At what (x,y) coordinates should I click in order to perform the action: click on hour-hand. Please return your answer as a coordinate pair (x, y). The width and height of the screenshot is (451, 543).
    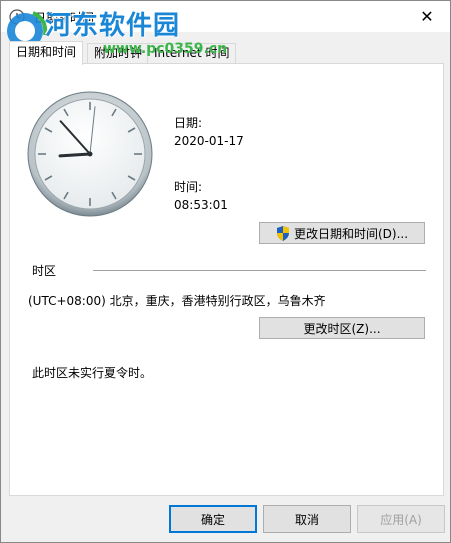
    Looking at the image, I should click on (75, 155).